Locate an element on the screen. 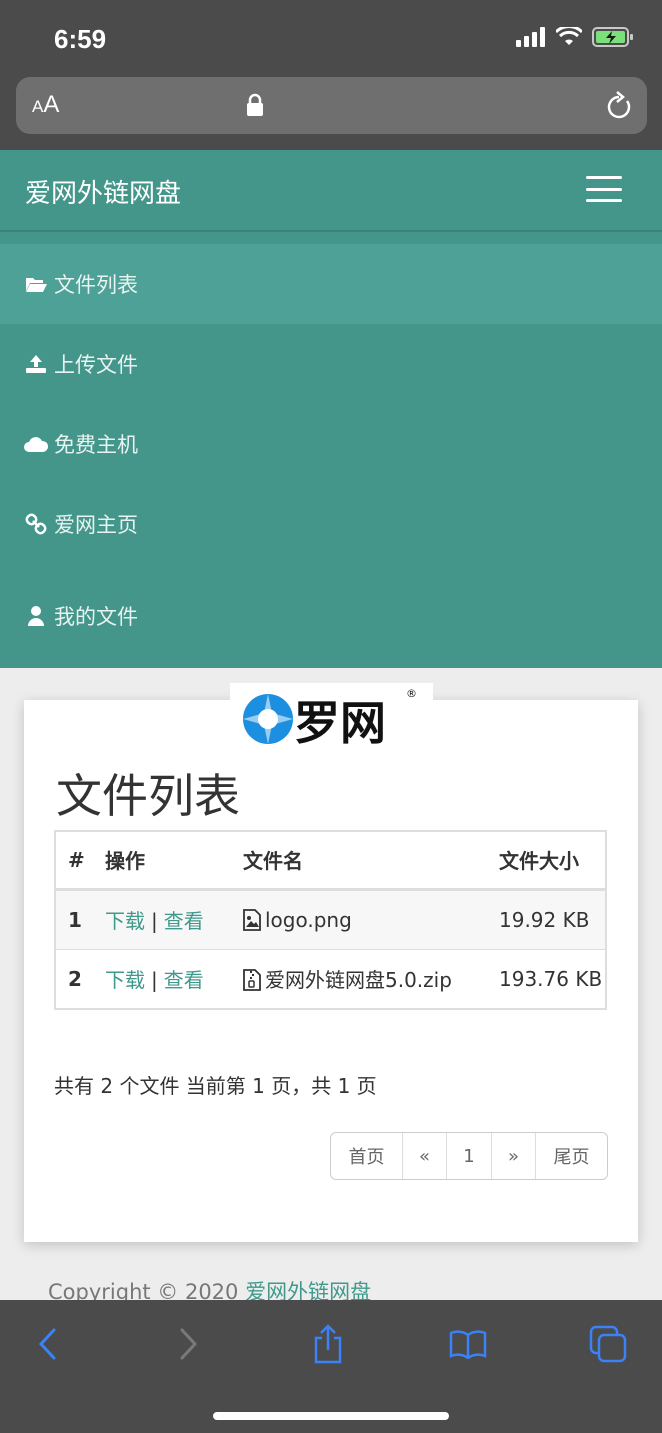 The width and height of the screenshot is (662, 1433). back-icon is located at coordinates (48, 1344).